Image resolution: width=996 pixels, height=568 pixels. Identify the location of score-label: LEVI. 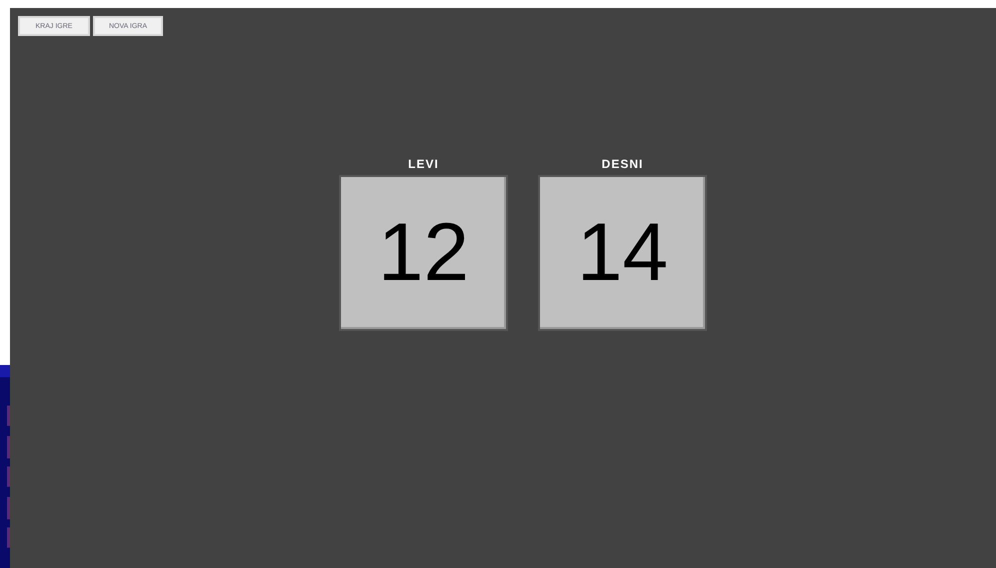
(423, 164).